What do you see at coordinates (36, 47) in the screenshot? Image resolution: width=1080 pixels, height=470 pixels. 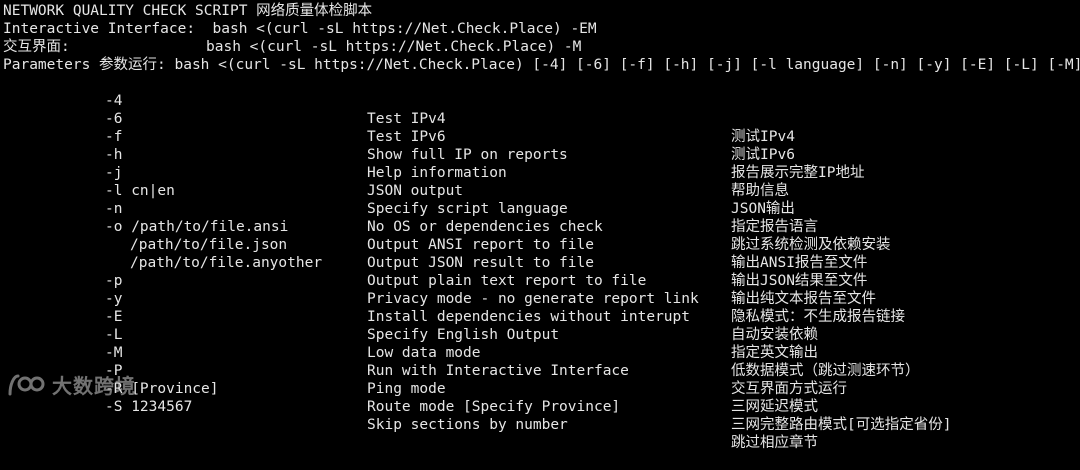 I see `interactive-zh-label: 交互界面:` at bounding box center [36, 47].